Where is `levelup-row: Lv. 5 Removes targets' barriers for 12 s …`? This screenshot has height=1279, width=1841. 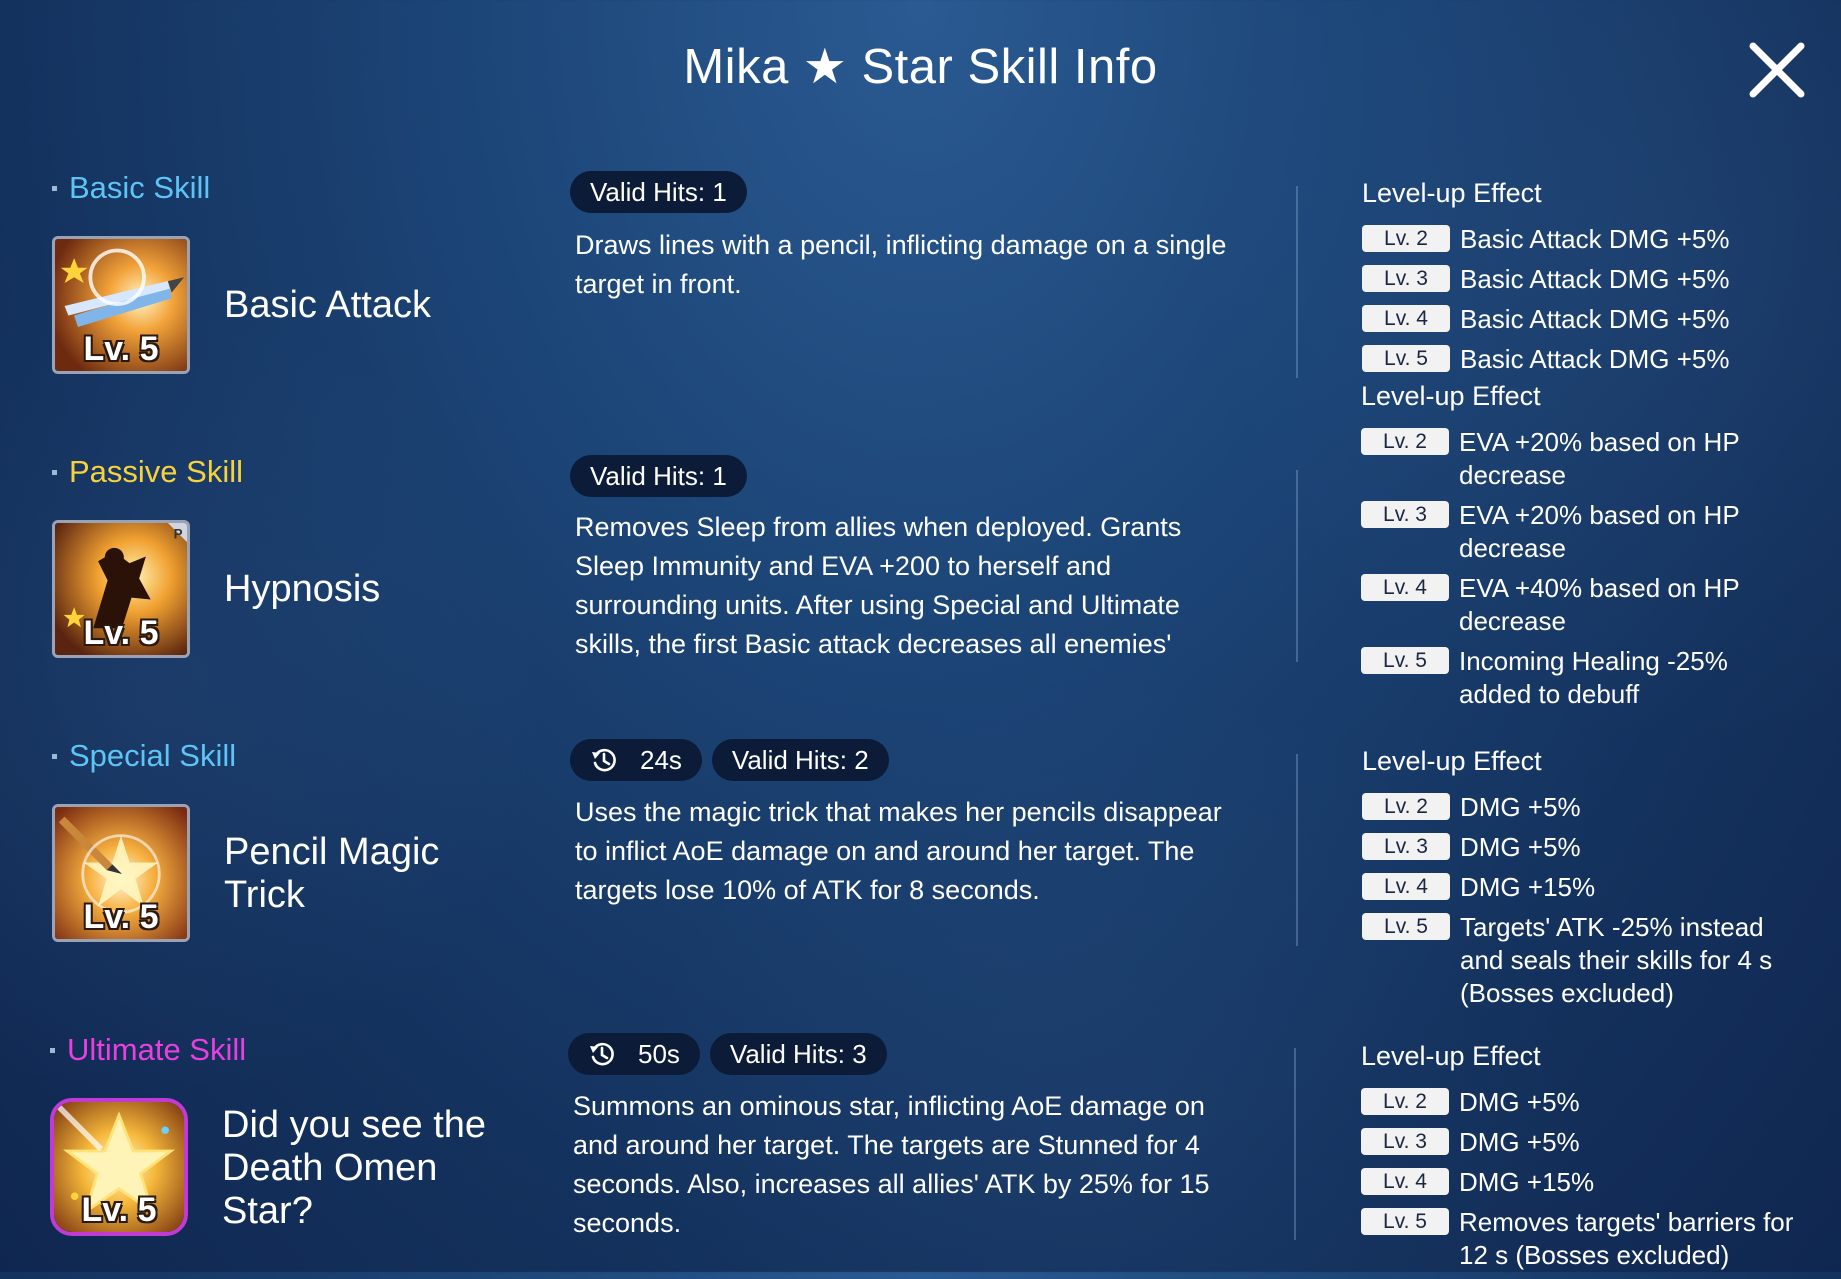
levelup-row: Lv. 5 Removes targets' barriers for 12 s … is located at coordinates (1596, 1239).